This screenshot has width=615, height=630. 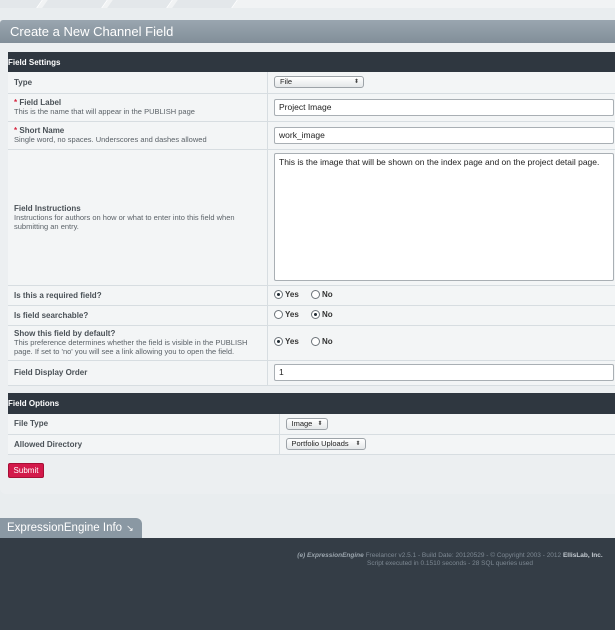 What do you see at coordinates (311, 62) in the screenshot?
I see `section-header: Field Settings` at bounding box center [311, 62].